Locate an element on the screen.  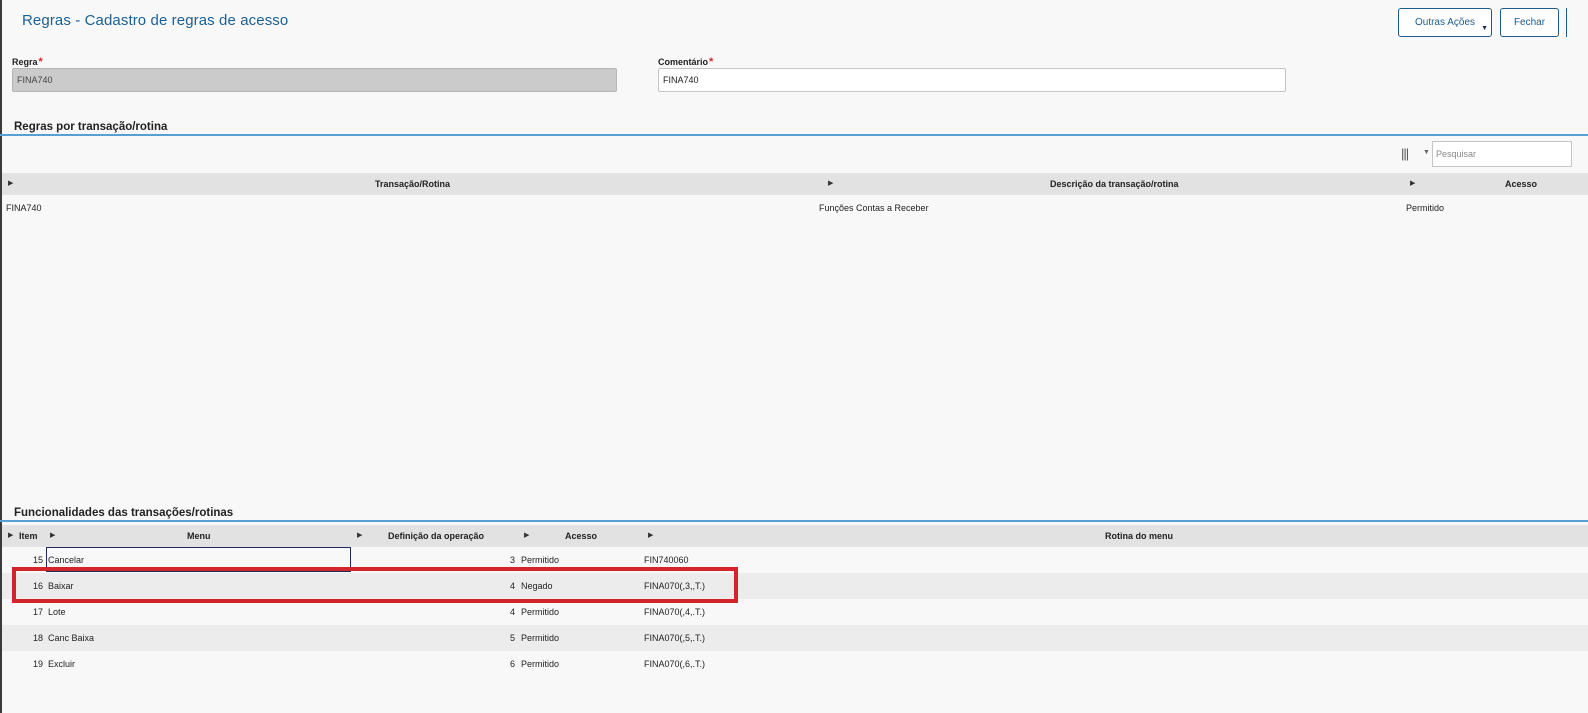
column-header-transaction: Transação/Rotina is located at coordinates (412, 184).